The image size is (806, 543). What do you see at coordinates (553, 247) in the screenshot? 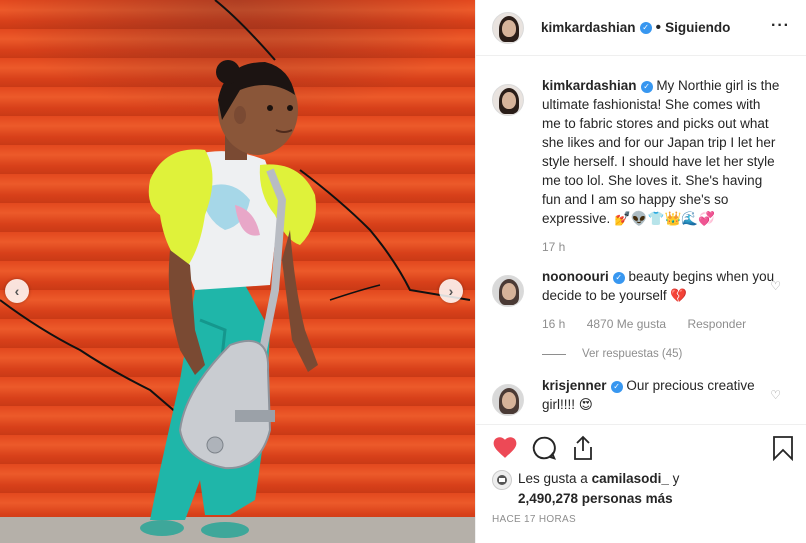
I see `caption-time: 17 h` at bounding box center [553, 247].